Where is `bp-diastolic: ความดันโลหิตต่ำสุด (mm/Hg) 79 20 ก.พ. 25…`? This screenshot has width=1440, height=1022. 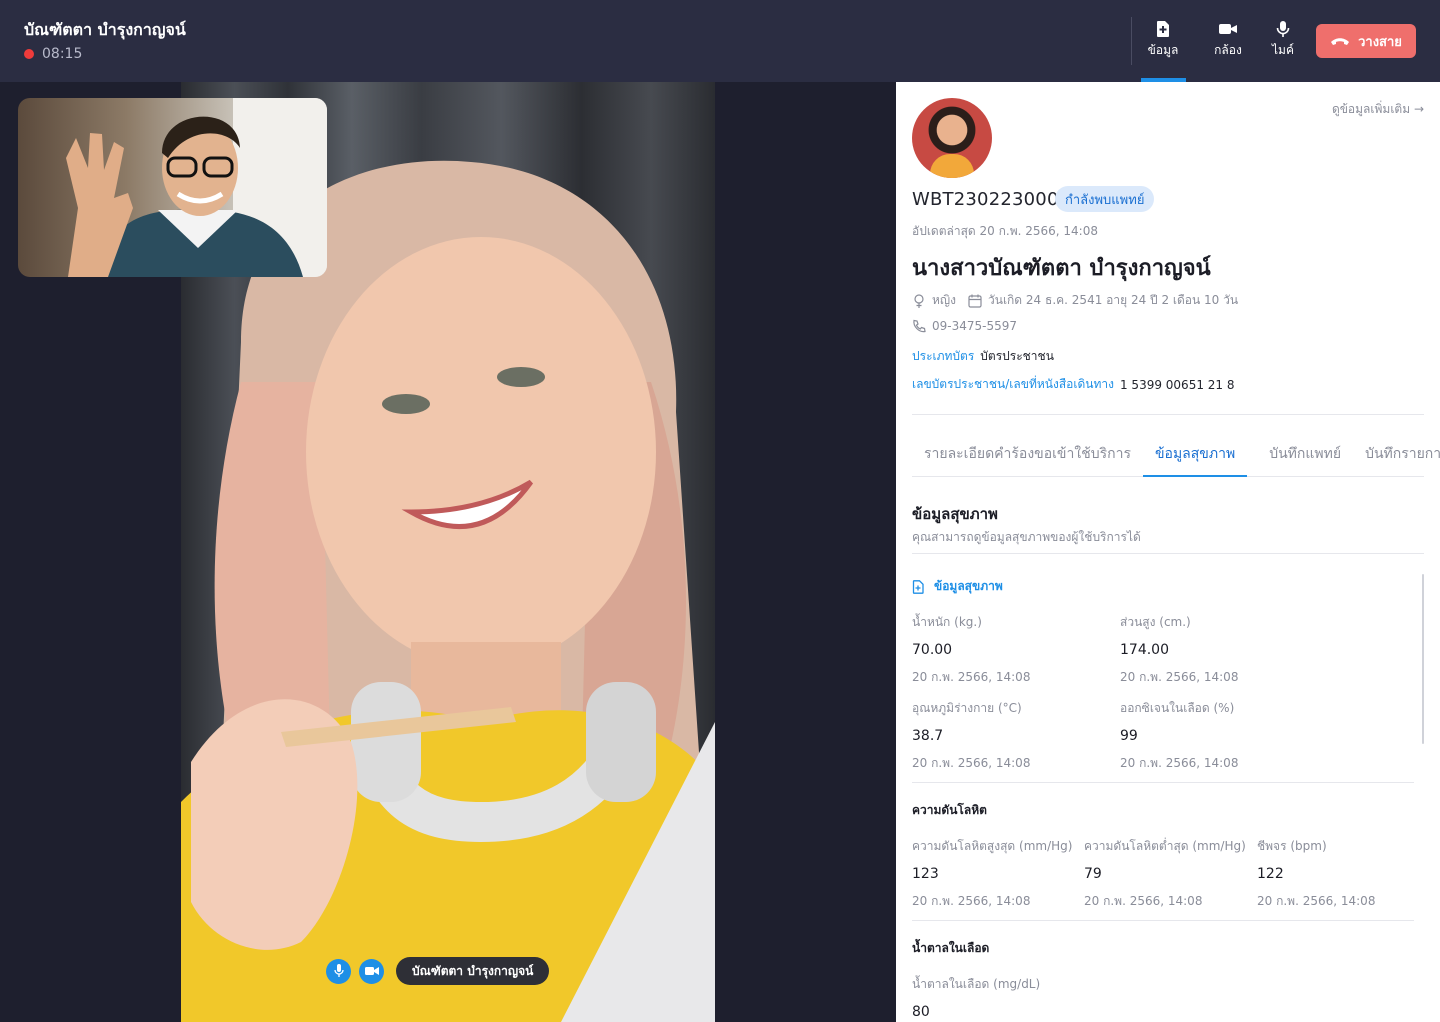 bp-diastolic: ความดันโลหิตต่ำสุด (mm/Hg) 79 20 ก.พ. 25… is located at coordinates (1165, 874).